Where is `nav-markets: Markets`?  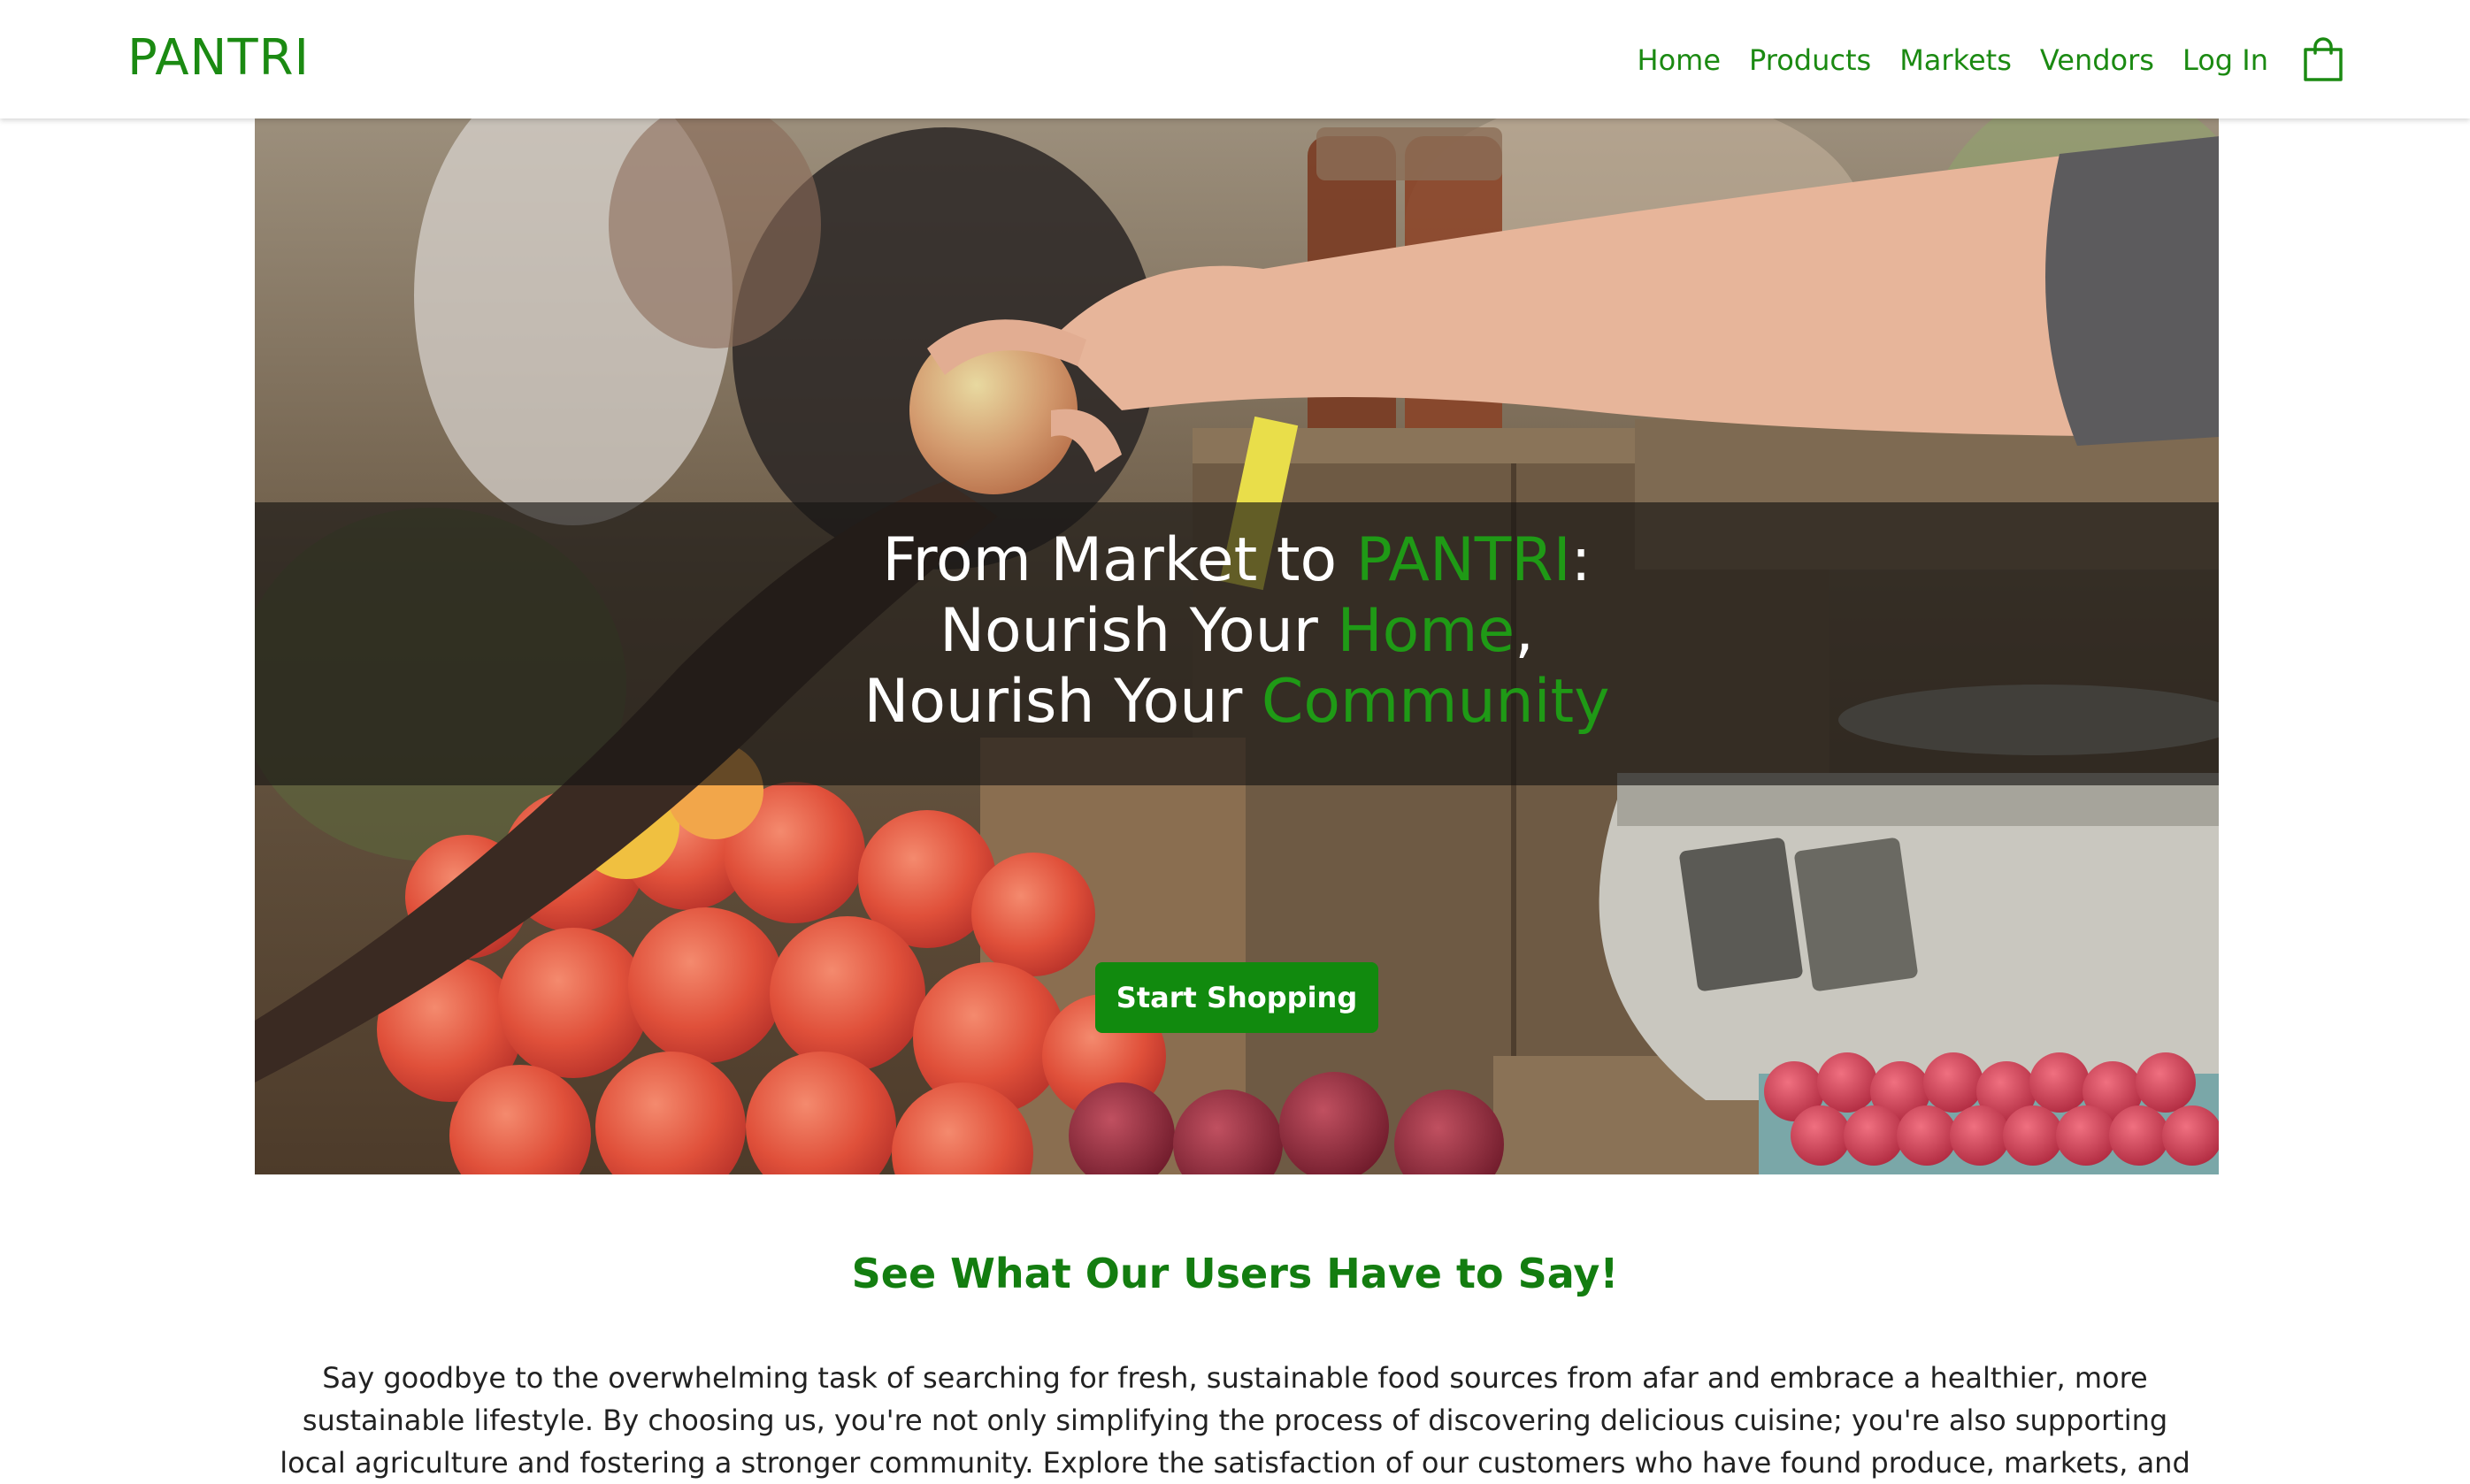
nav-markets: Markets is located at coordinates (1955, 60).